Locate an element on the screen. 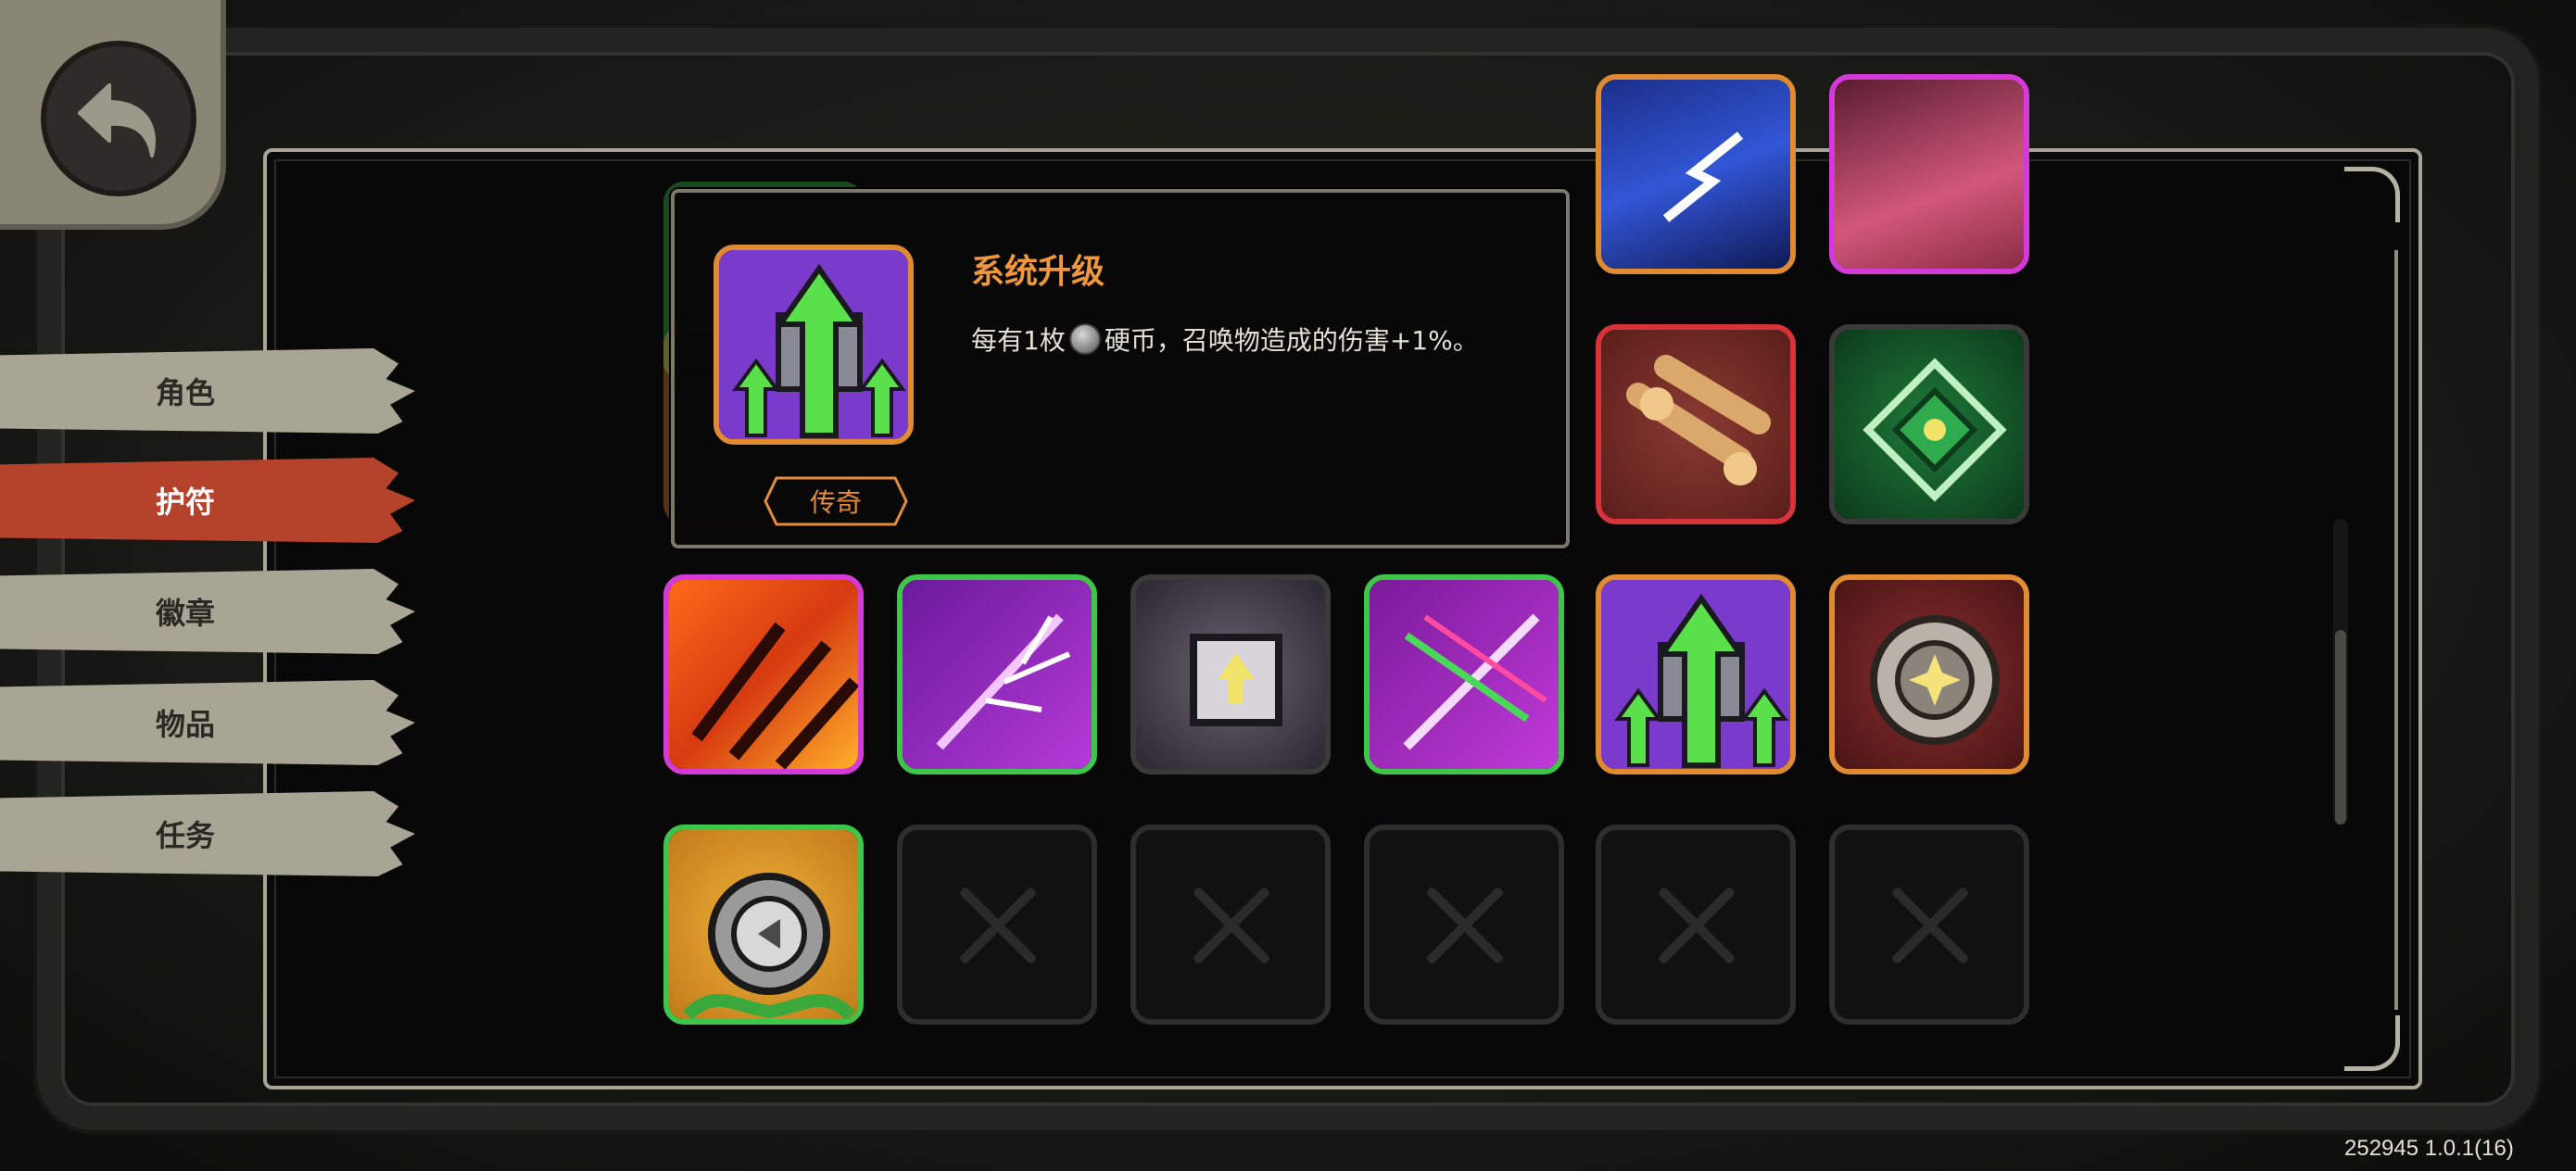 The width and height of the screenshot is (2576, 1171). double-fist-icon is located at coordinates (1695, 425).